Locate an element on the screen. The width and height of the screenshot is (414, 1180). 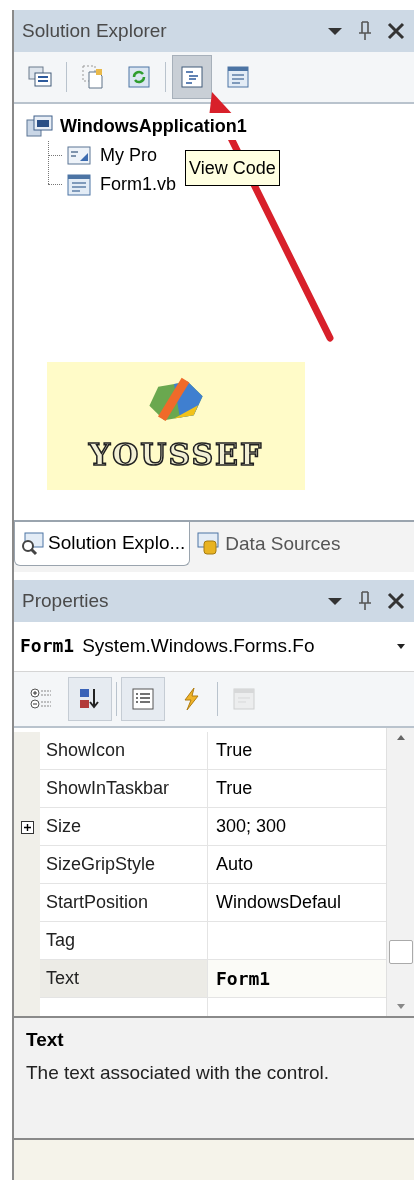
property-row: Size 300; 300 is located at coordinates (200, 827).